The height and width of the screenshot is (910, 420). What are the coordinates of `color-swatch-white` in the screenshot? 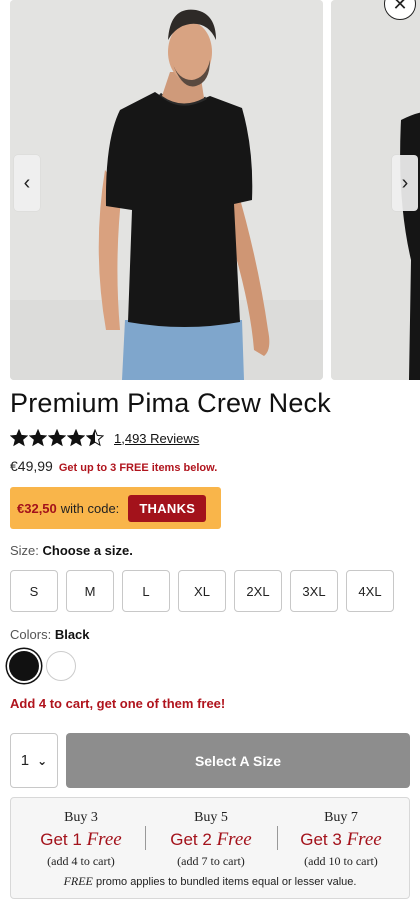 It's located at (61, 666).